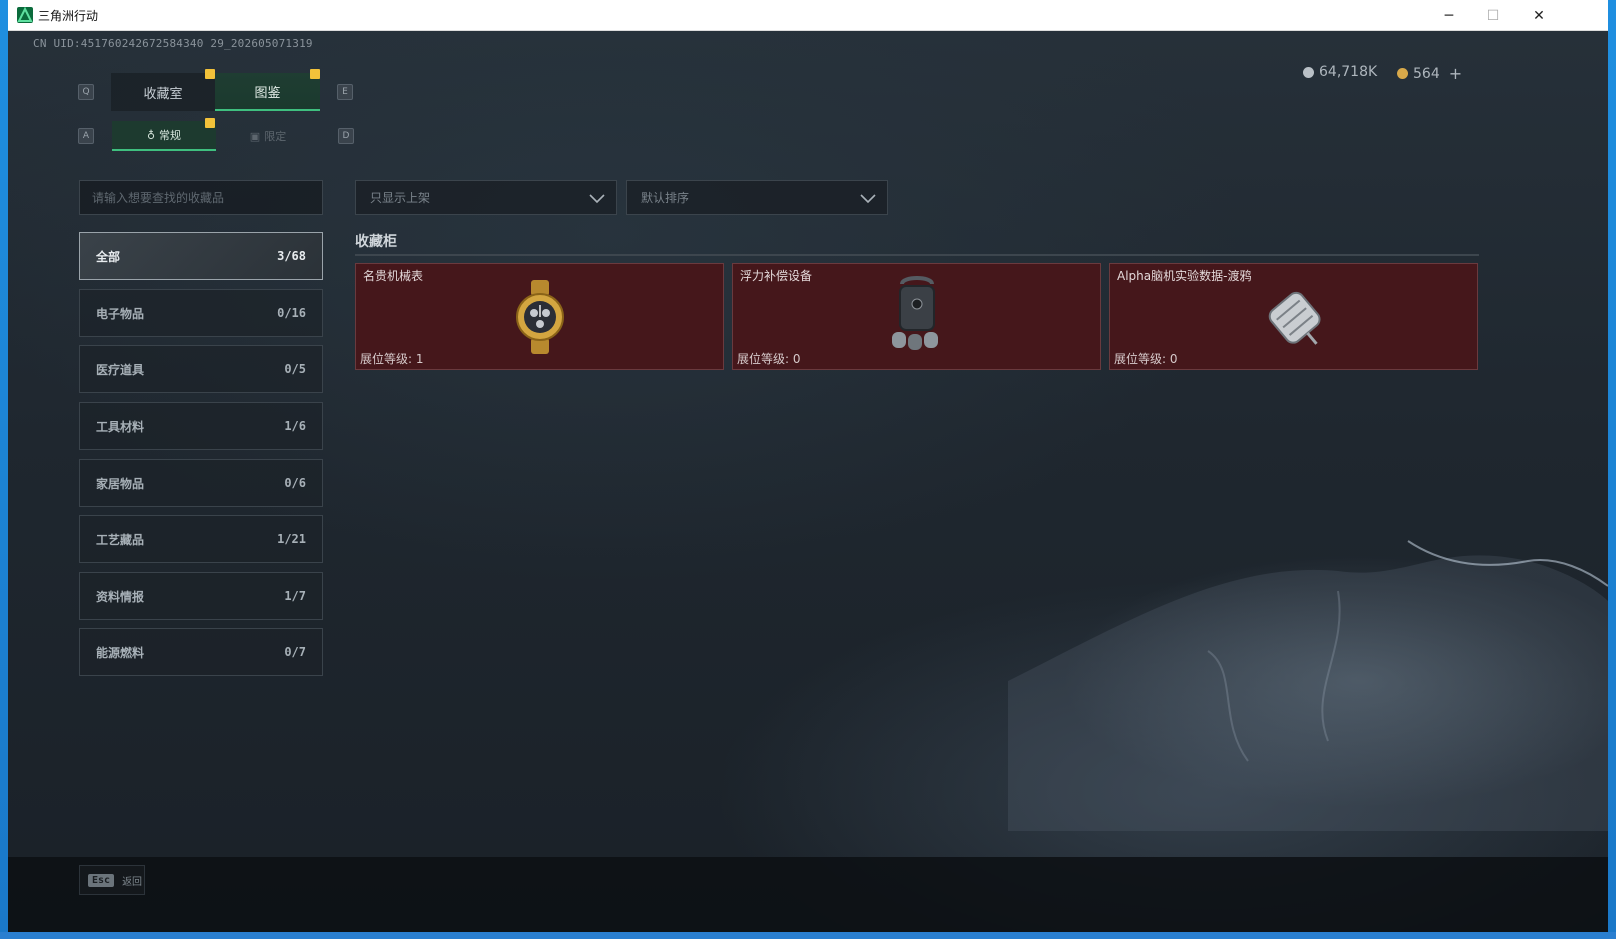 This screenshot has width=1616, height=939. What do you see at coordinates (163, 94) in the screenshot?
I see `tab-label: 收藏室` at bounding box center [163, 94].